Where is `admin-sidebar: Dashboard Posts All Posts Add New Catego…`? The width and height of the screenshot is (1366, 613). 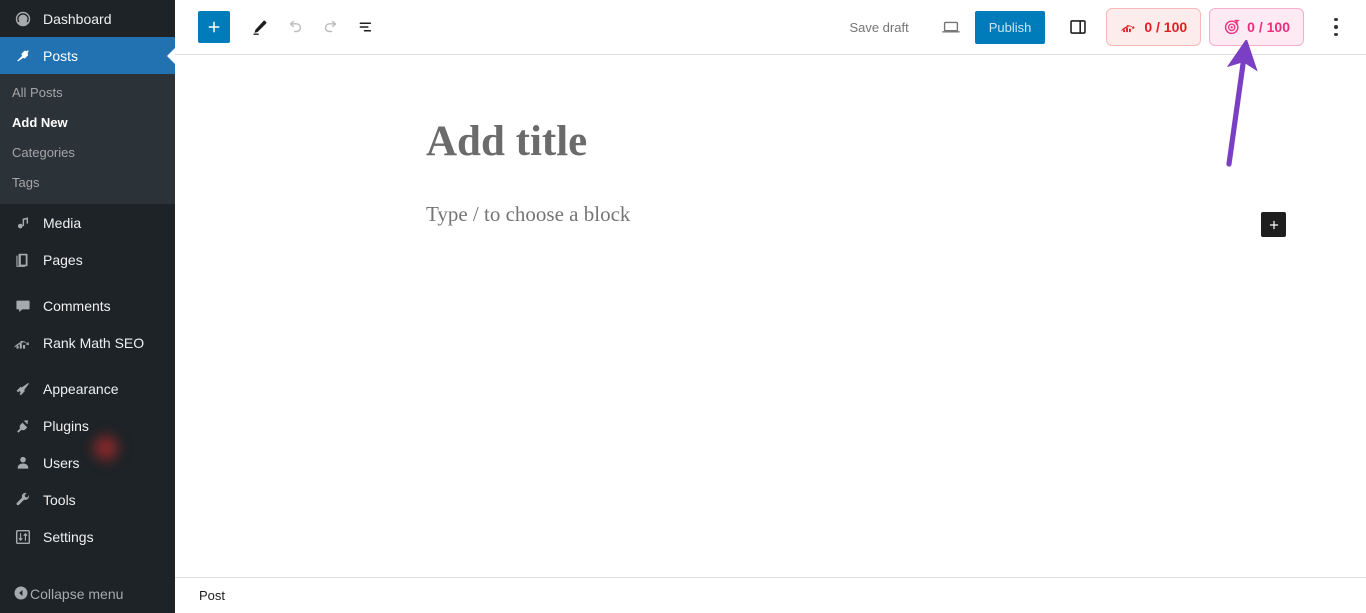
admin-sidebar: Dashboard Posts All Posts Add New Catego… is located at coordinates (87, 306).